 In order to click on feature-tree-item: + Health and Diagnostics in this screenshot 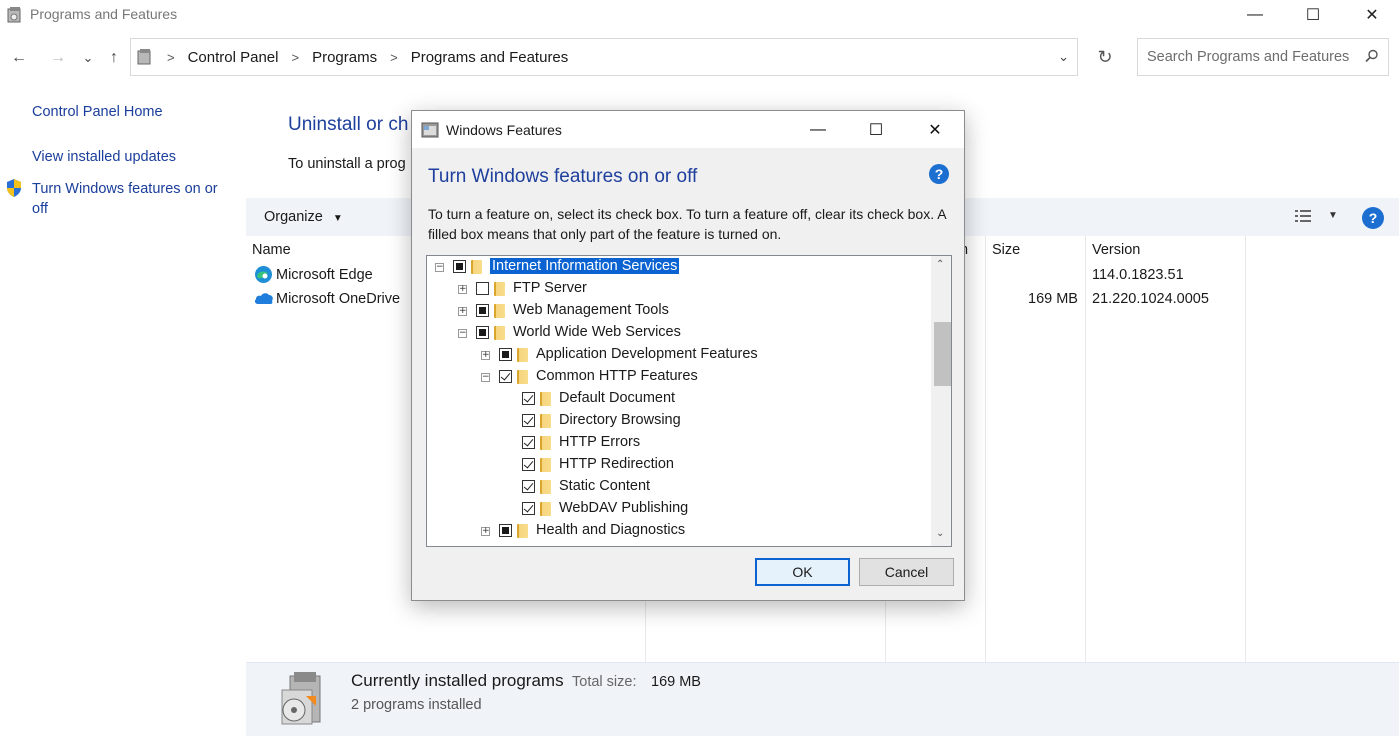, I will do `click(679, 532)`.